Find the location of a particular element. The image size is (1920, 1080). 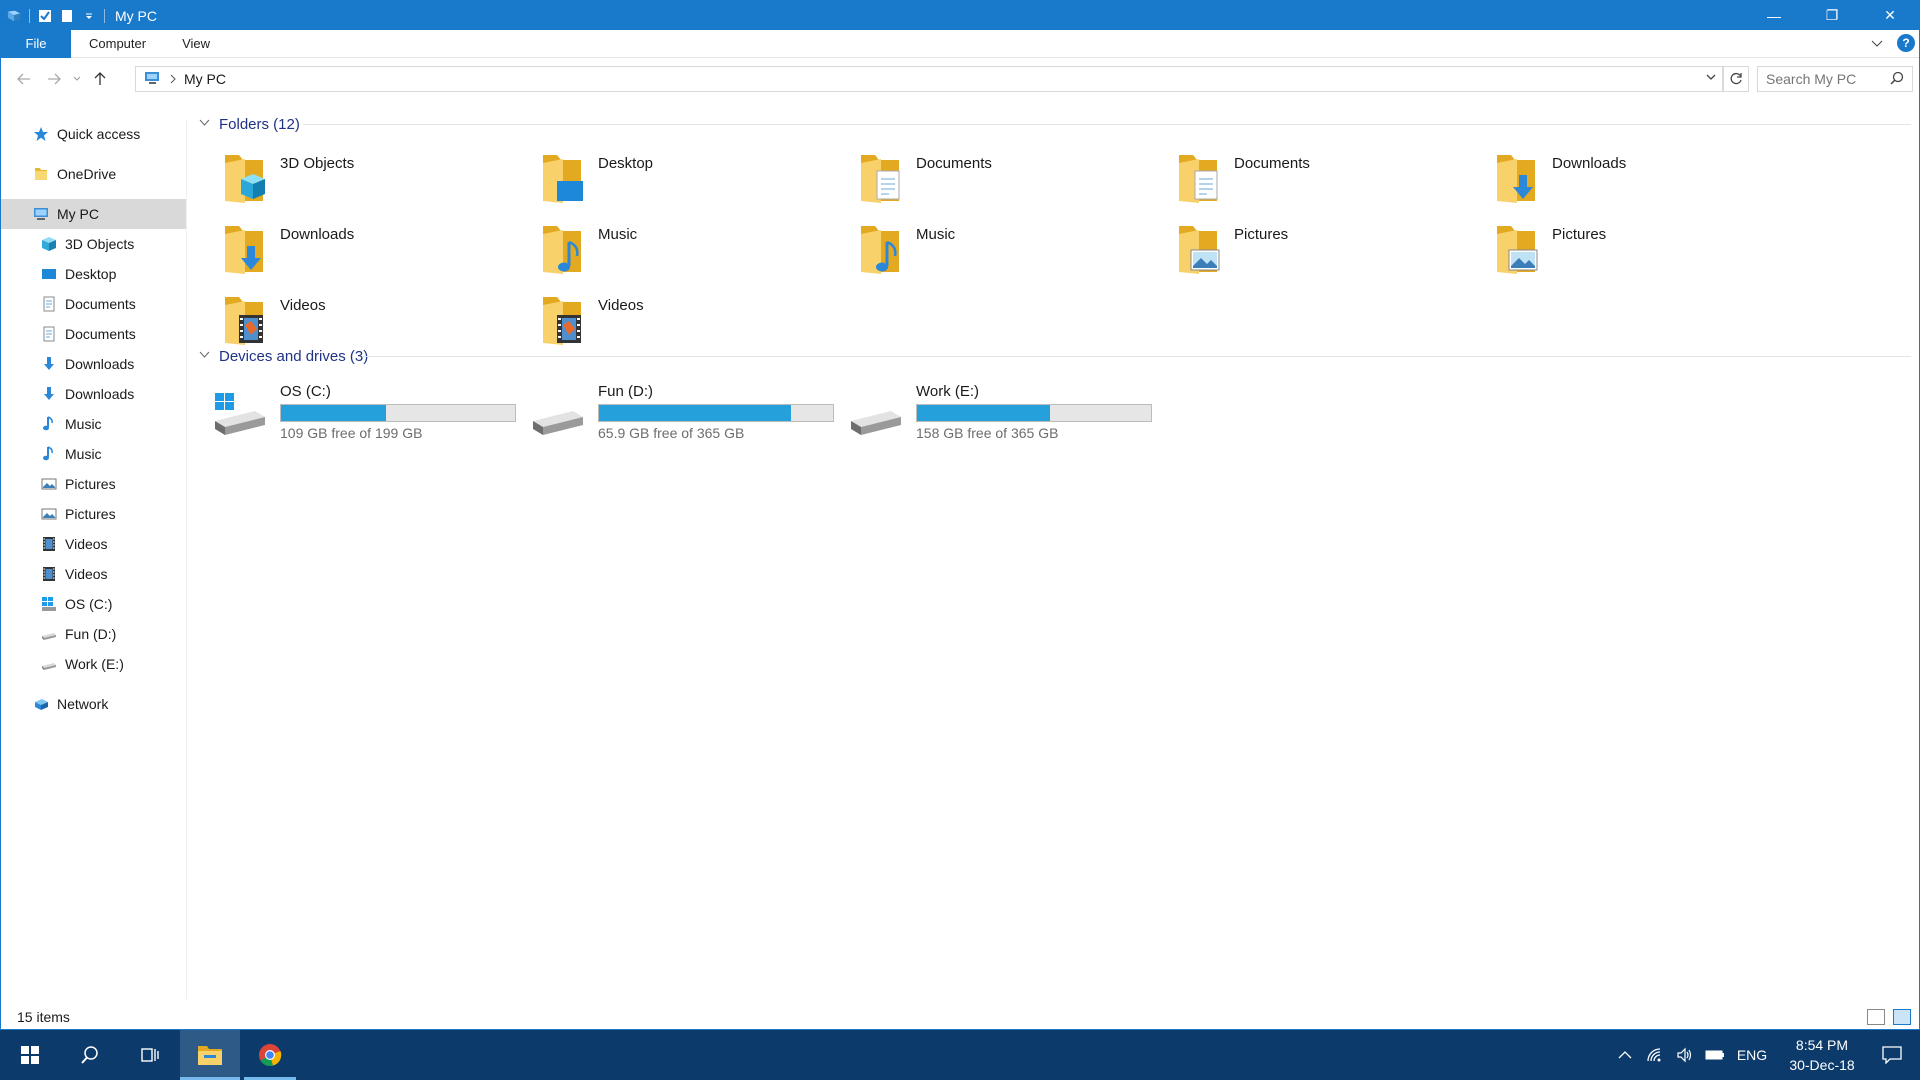

action-center-button is located at coordinates (1892, 1055).